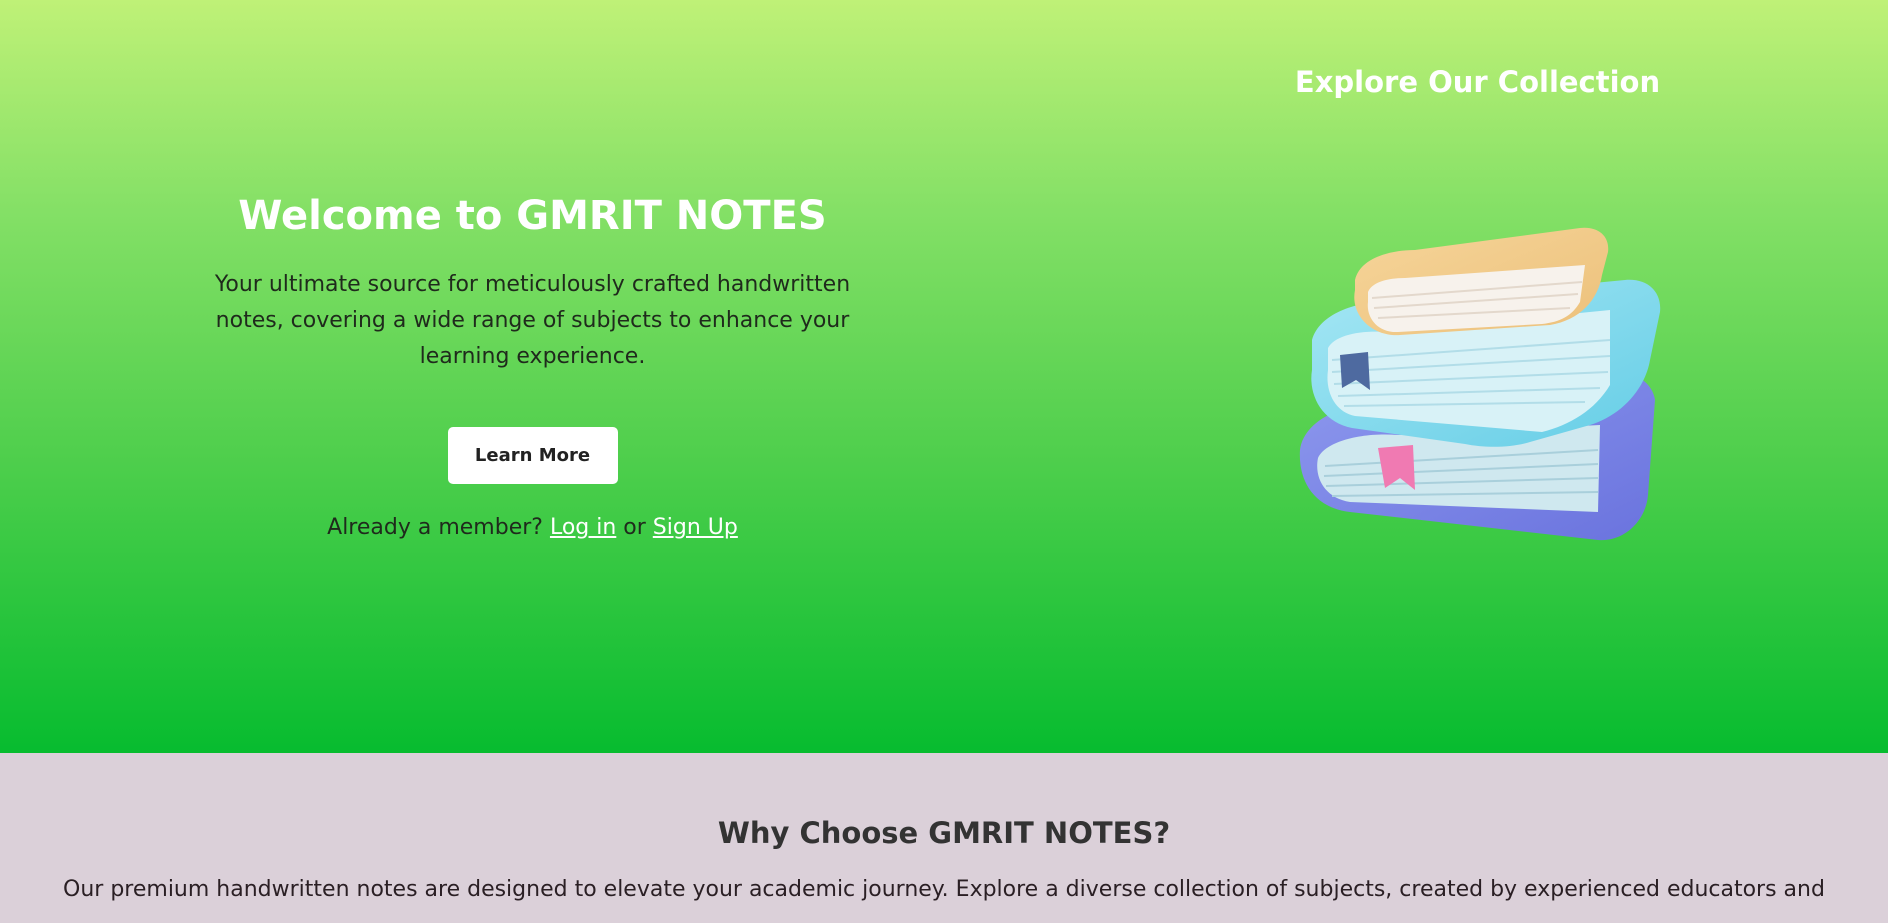 This screenshot has height=923, width=1888. Describe the element at coordinates (634, 527) in the screenshot. I see `or-text: or` at that location.